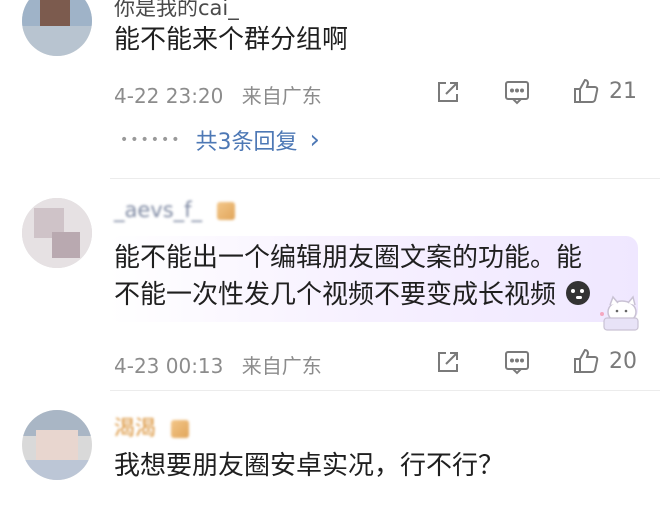 This screenshot has width=660, height=511. What do you see at coordinates (246, 142) in the screenshot?
I see `replies-label: 共3条回复` at bounding box center [246, 142].